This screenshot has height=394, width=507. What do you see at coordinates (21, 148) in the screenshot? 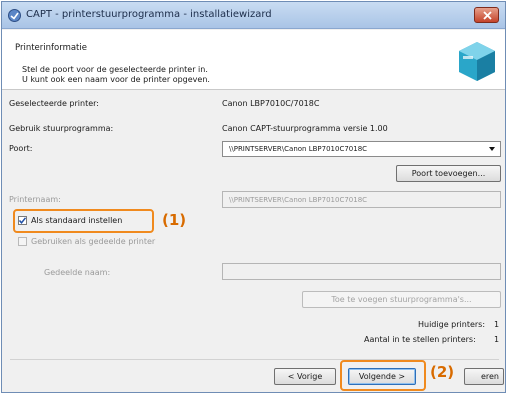
I see `port-label: Poort:` at bounding box center [21, 148].